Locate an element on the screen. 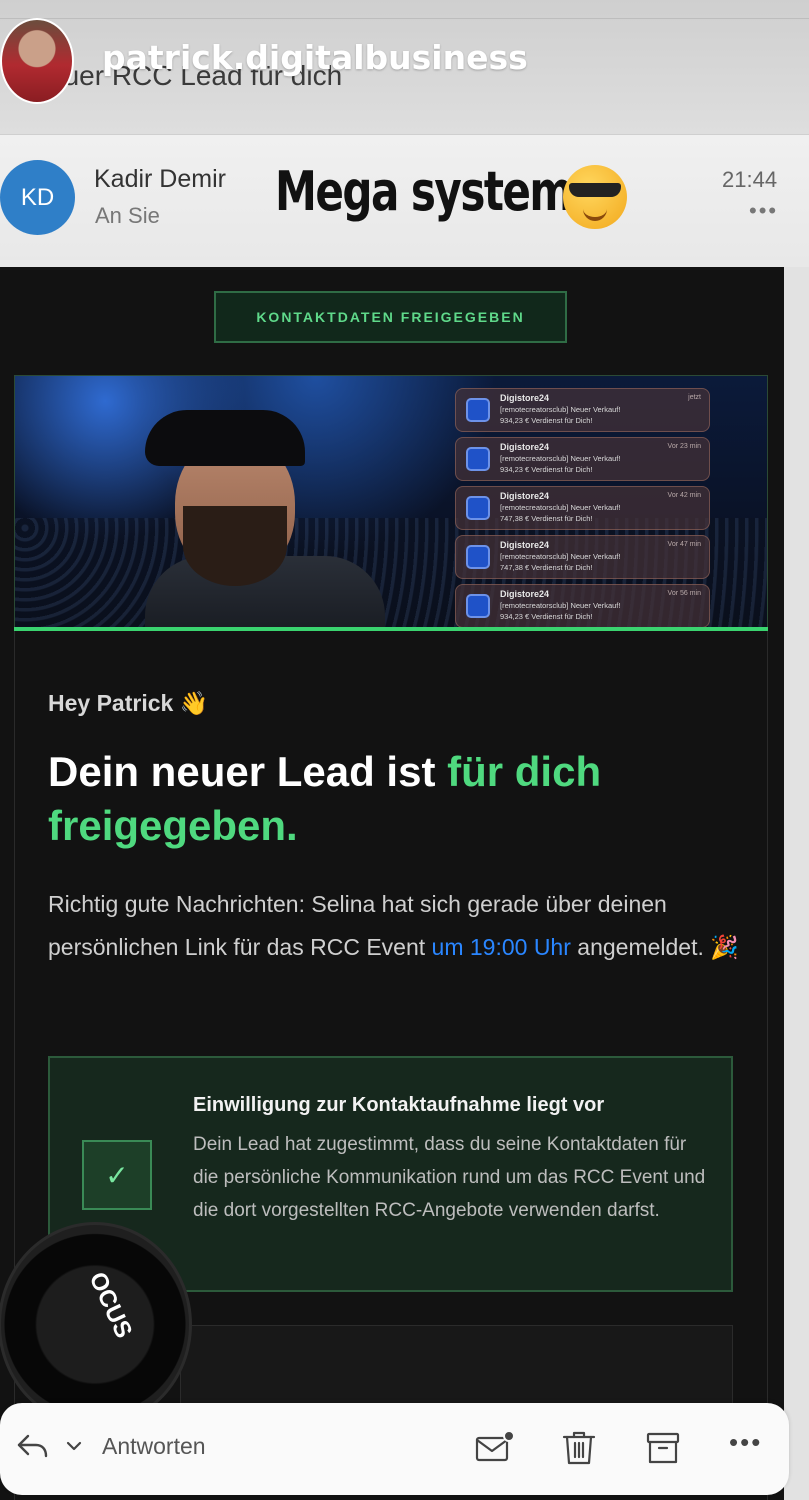 The width and height of the screenshot is (809, 1500). reply-icon is located at coordinates (32, 1446).